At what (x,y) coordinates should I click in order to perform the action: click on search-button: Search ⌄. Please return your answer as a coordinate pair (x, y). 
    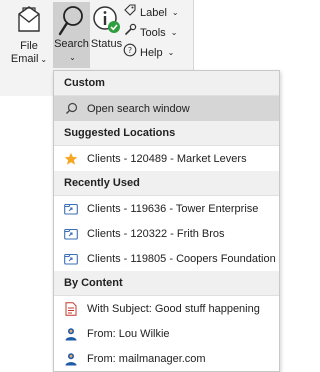
    Looking at the image, I should click on (71, 35).